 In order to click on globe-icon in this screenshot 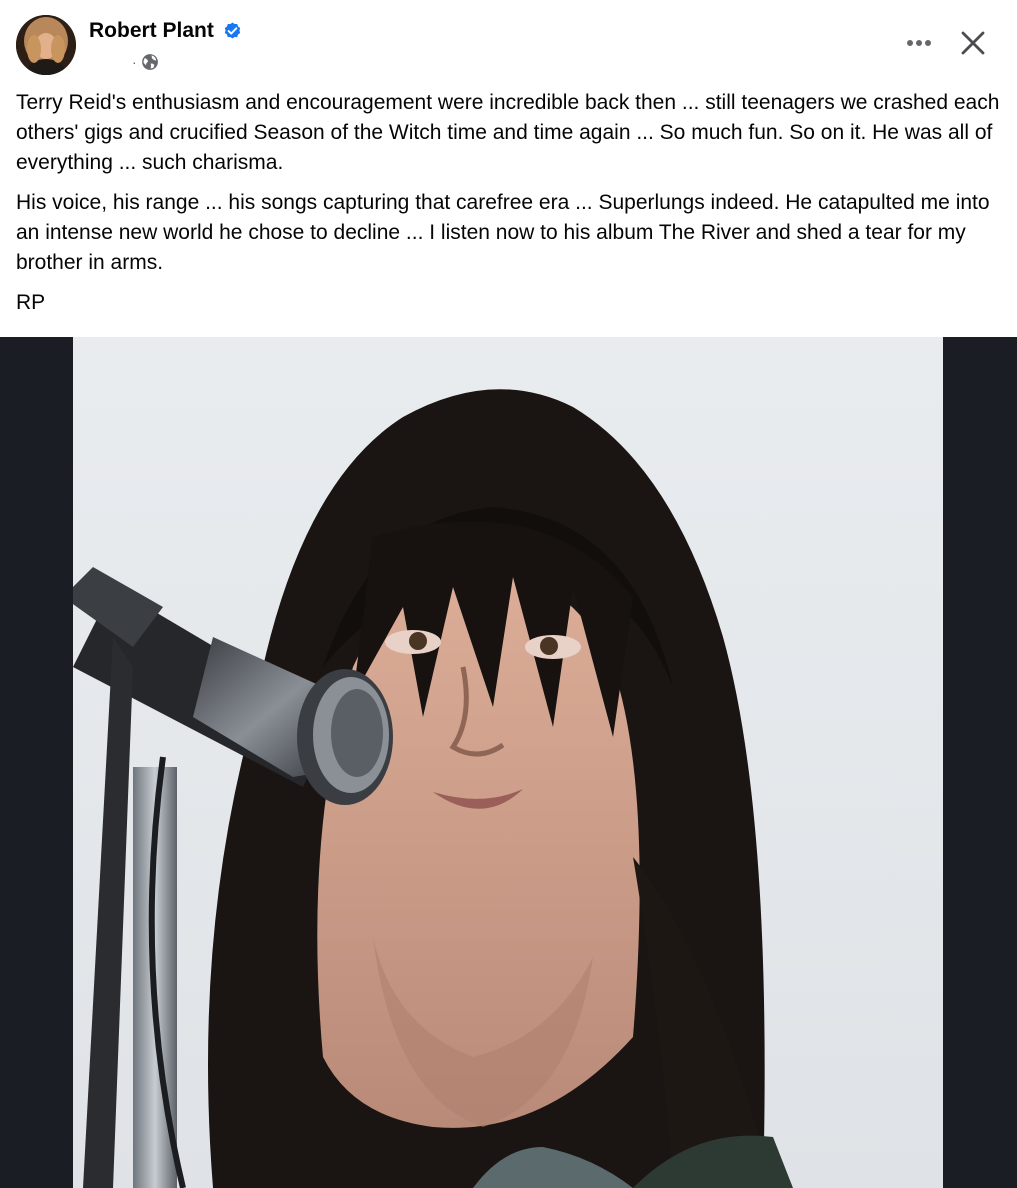, I will do `click(150, 62)`.